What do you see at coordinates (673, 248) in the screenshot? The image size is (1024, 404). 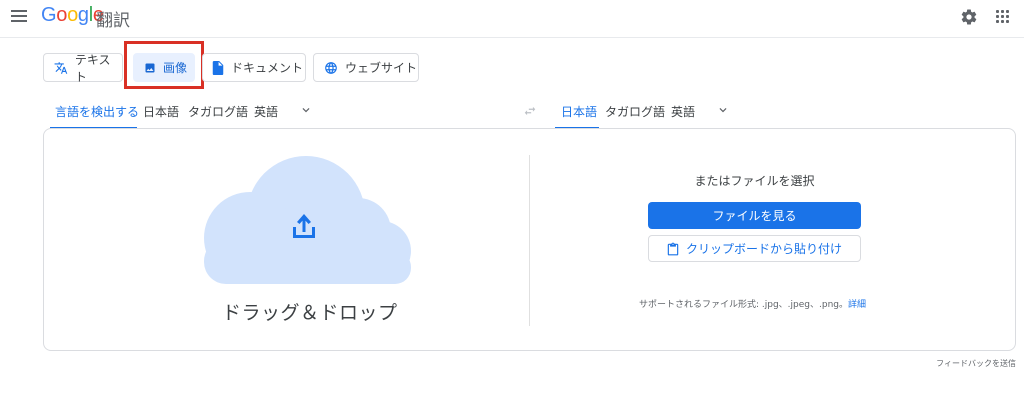 I see `clipboard-icon` at bounding box center [673, 248].